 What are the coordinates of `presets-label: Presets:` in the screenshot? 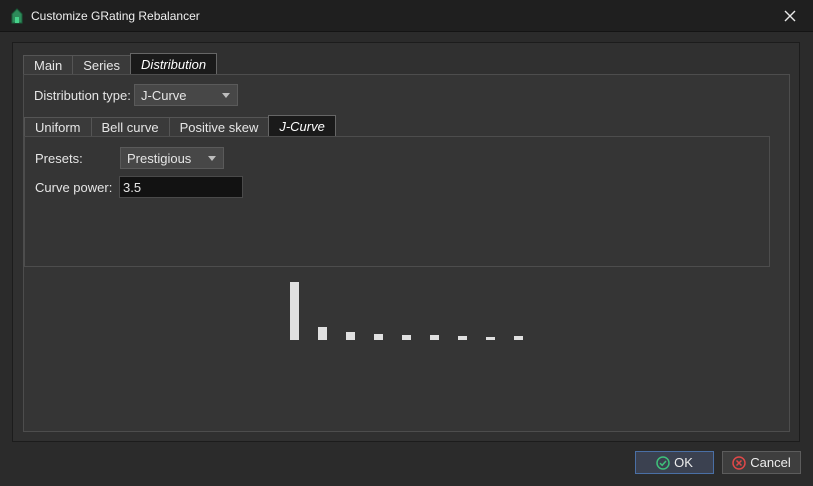 It's located at (59, 158).